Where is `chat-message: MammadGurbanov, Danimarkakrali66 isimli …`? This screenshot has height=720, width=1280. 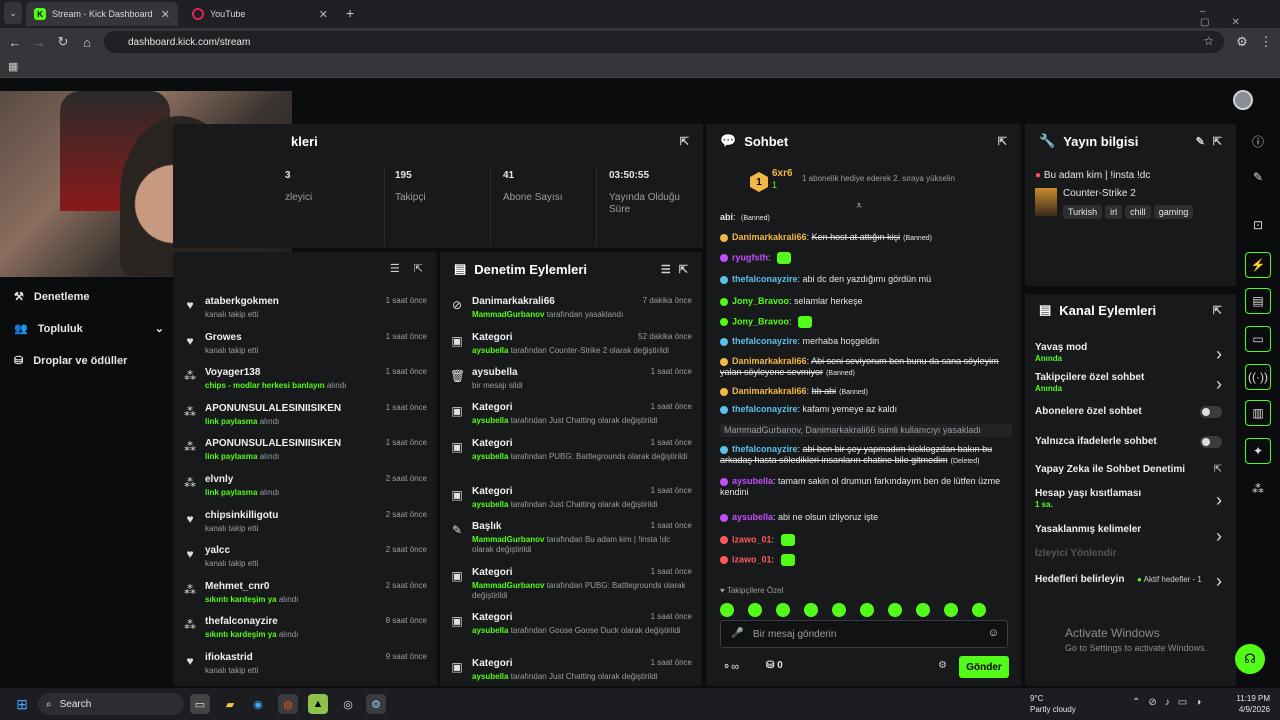 chat-message: MammadGurbanov, Danimarkakrali66 isimli … is located at coordinates (866, 430).